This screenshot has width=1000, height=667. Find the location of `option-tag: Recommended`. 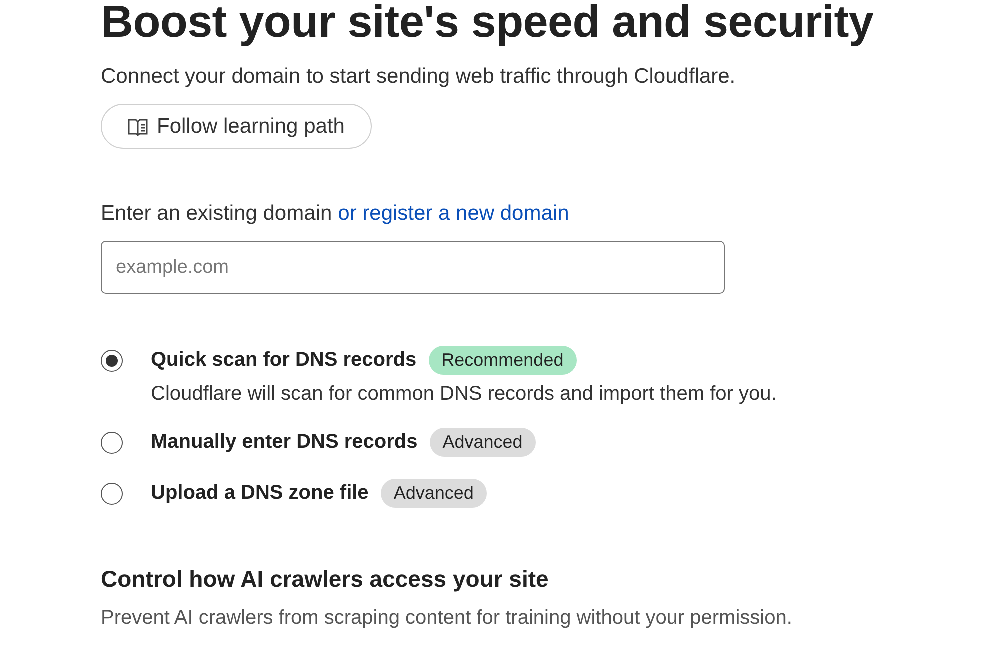

option-tag: Recommended is located at coordinates (502, 360).